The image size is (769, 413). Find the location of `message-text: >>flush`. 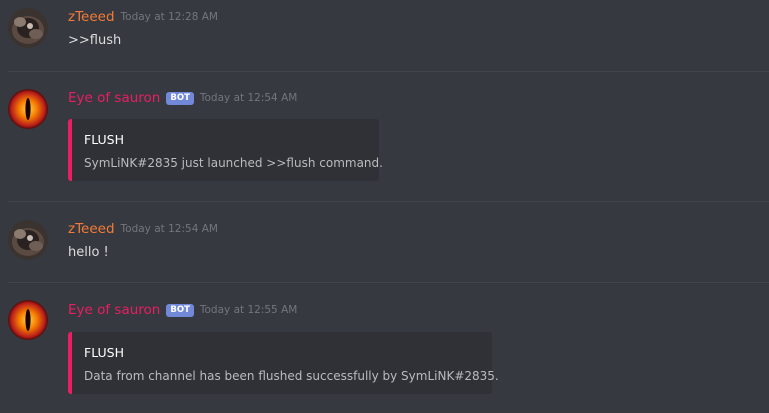

message-text: >>flush is located at coordinates (95, 40).